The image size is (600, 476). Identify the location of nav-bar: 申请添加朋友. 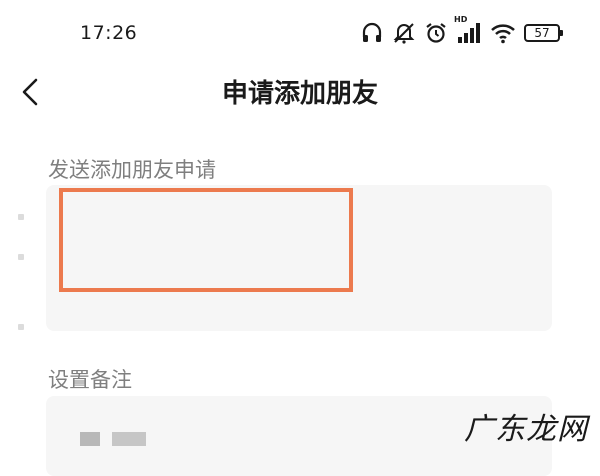
(300, 90).